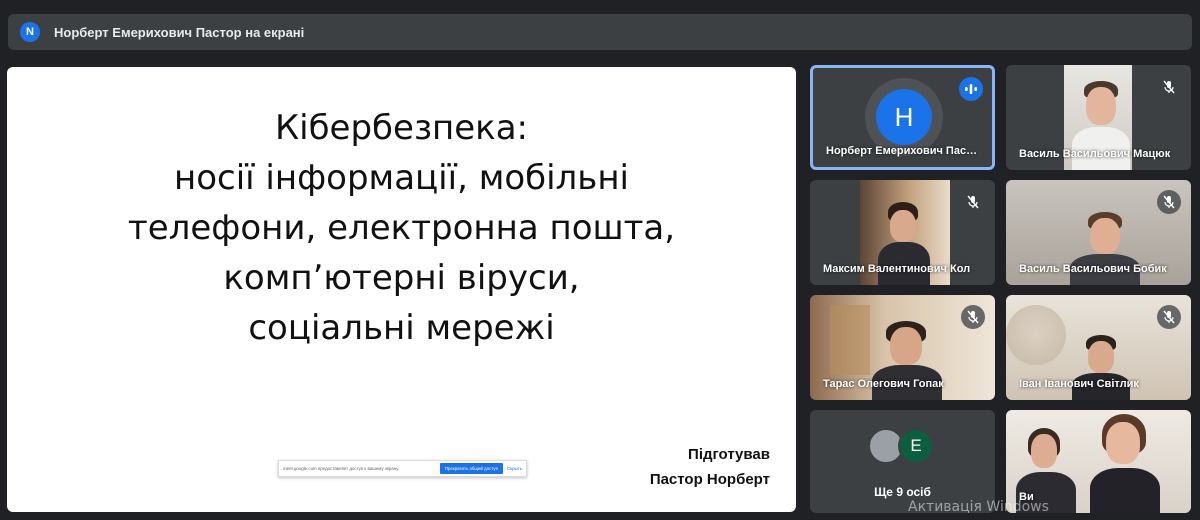 The height and width of the screenshot is (520, 1200). I want to click on presenting-banner-text: Норберт Емерихович Пастор на екрані, so click(179, 32).